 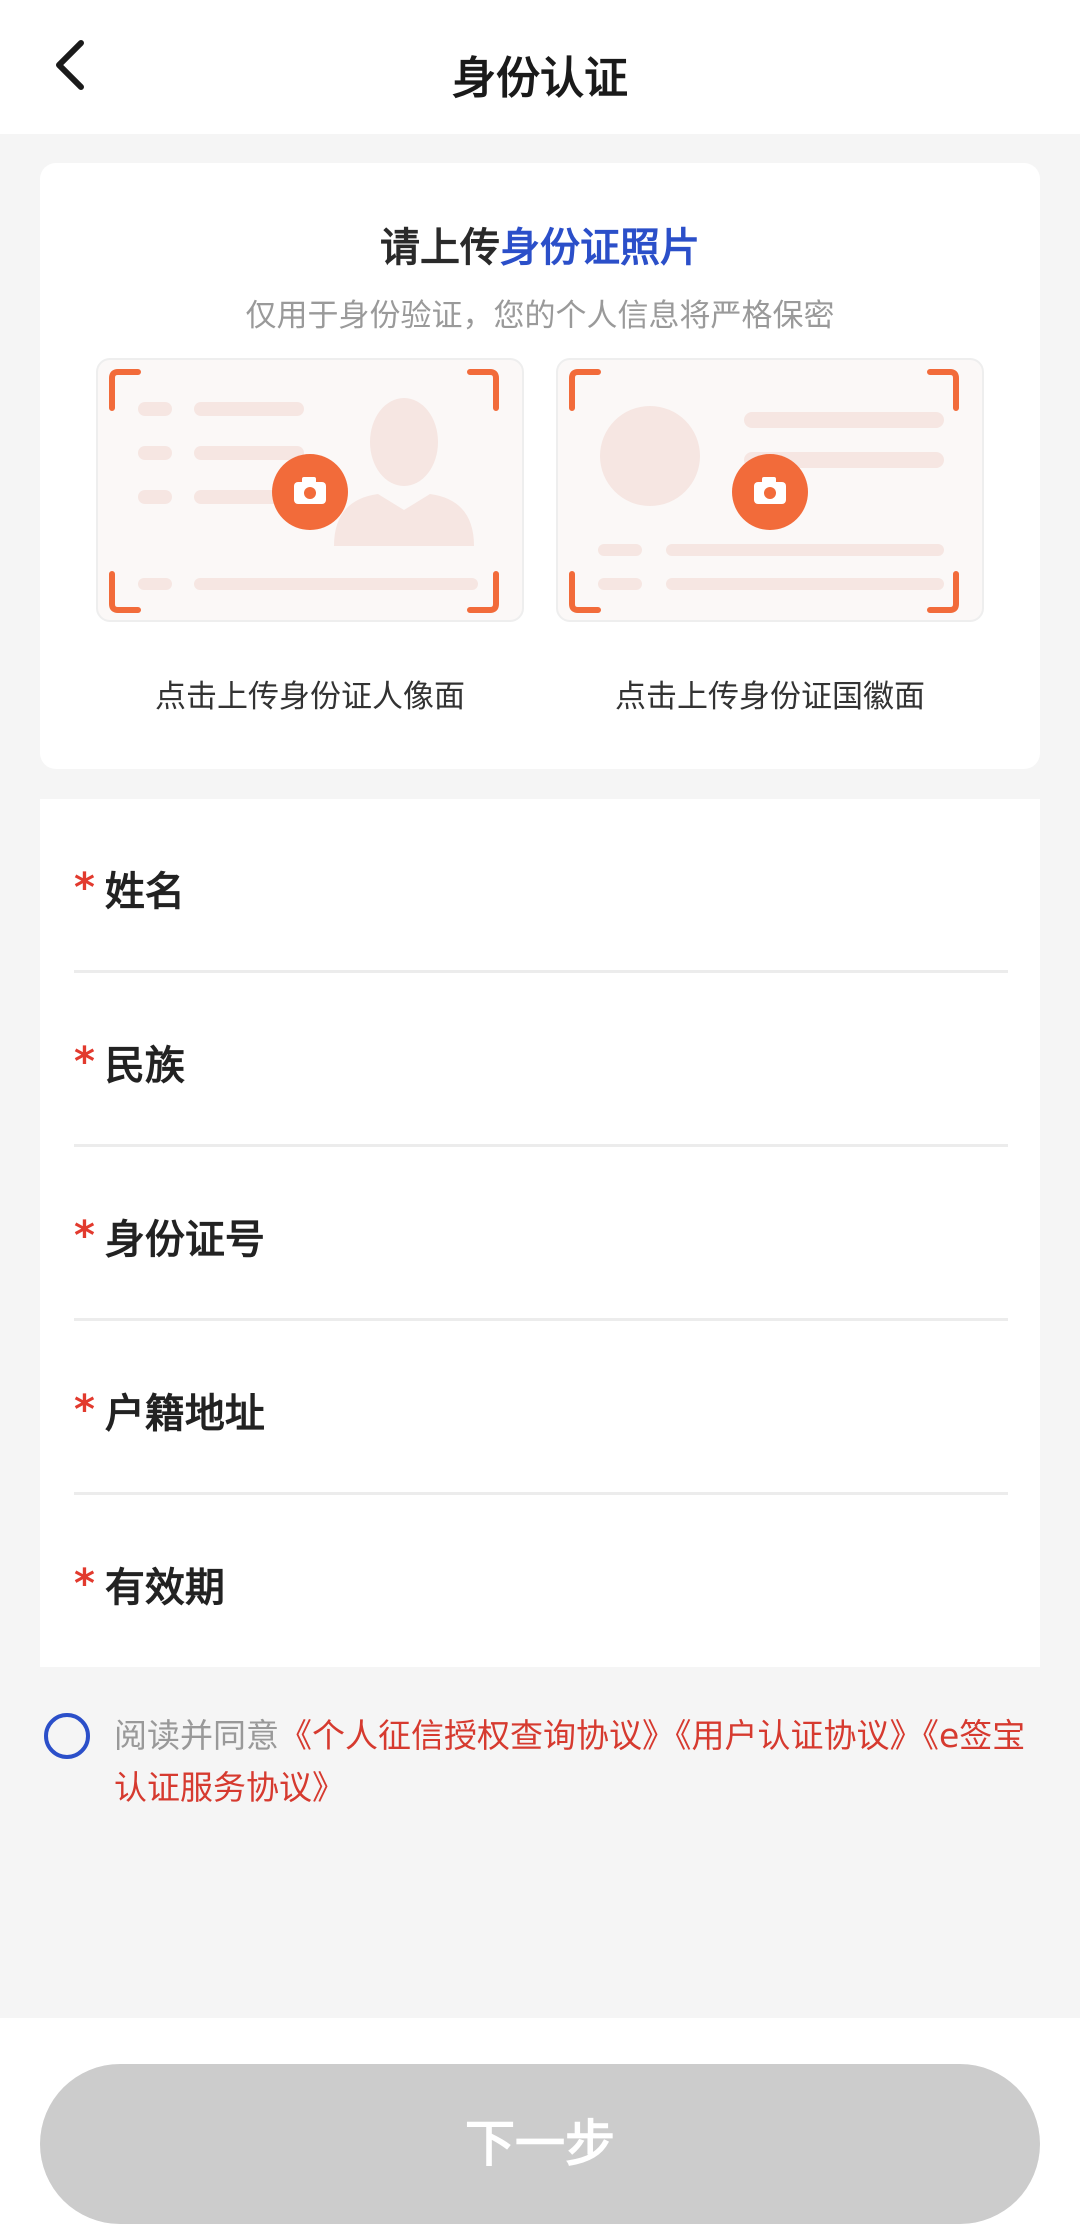 I want to click on upload-subtitle: 仅用于身份验证，您的个人信息将严格保密, so click(x=540, y=316).